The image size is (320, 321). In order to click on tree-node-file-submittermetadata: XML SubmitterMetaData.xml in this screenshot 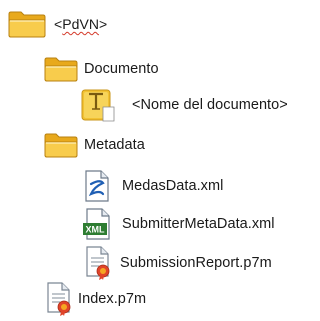, I will do `click(178, 224)`.